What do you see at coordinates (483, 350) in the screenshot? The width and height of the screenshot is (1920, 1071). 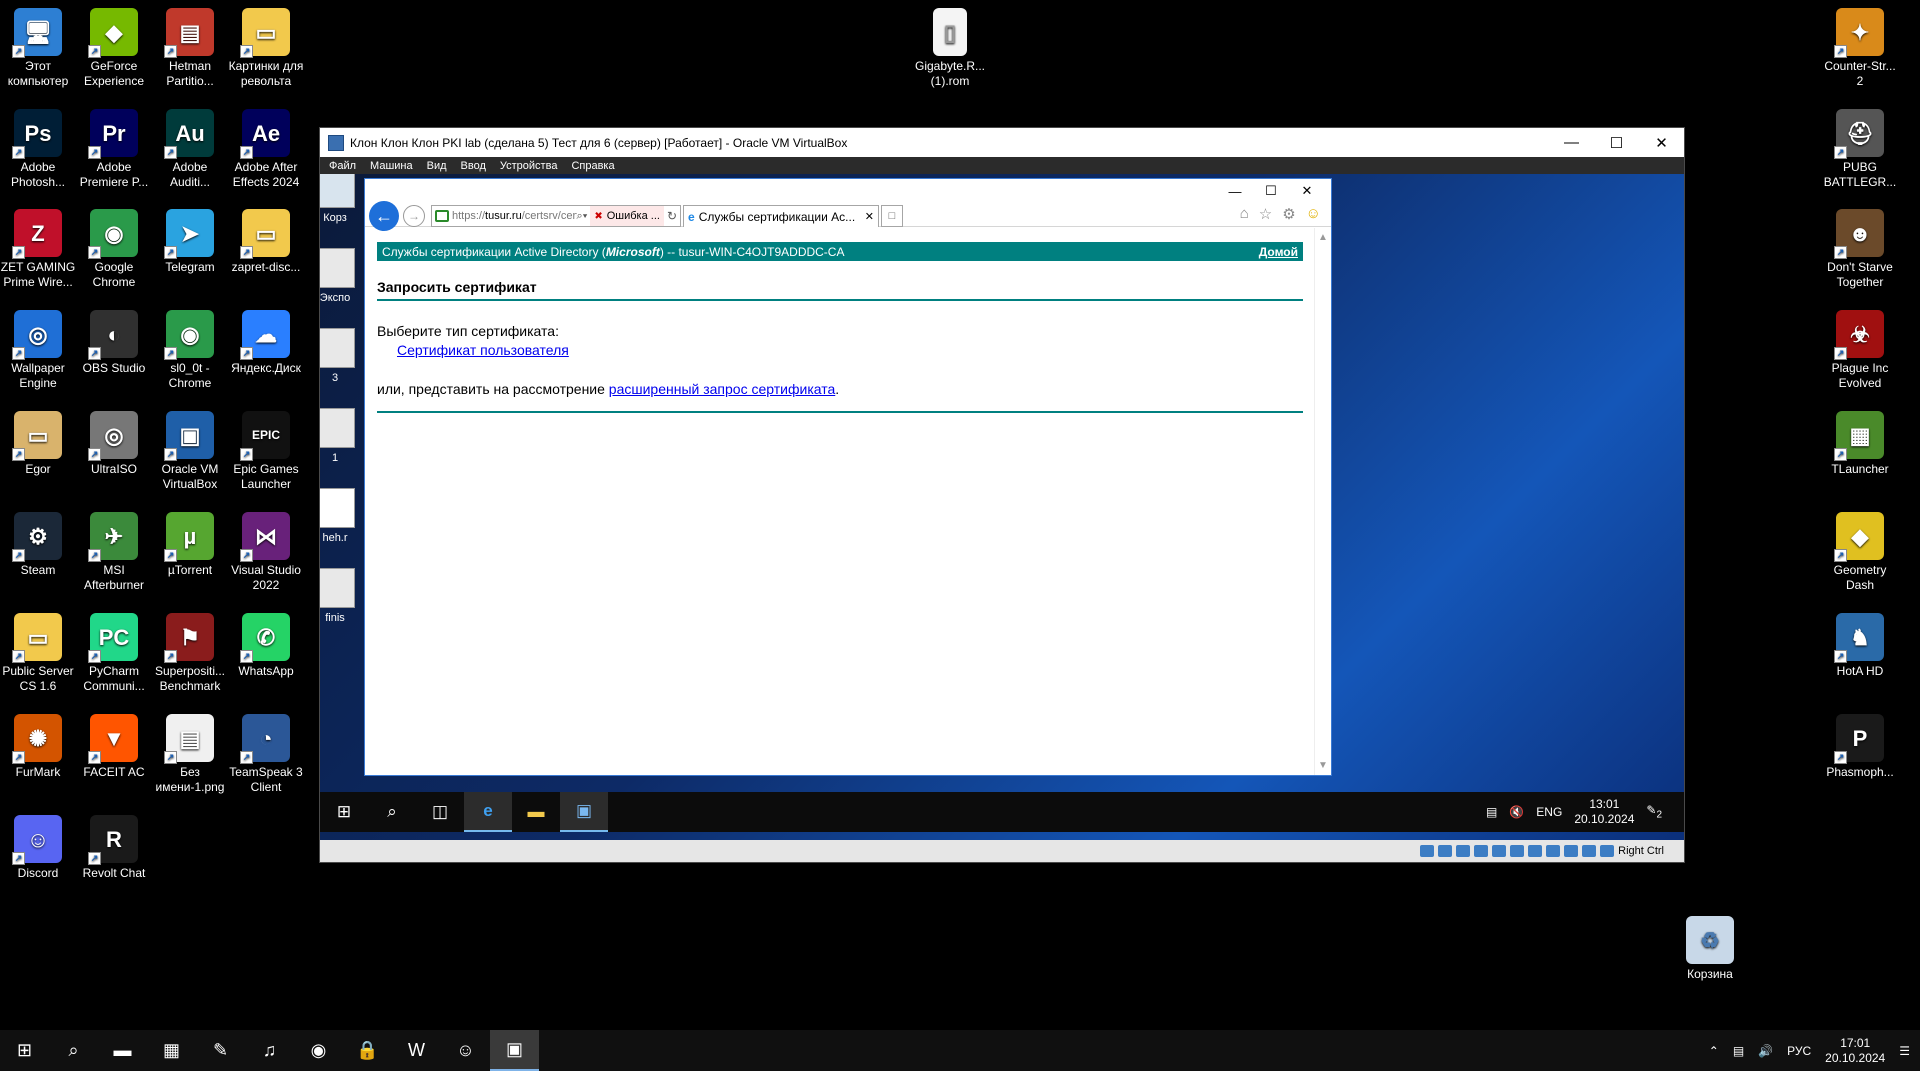 I see `user-certificate-link: Сертификат пользователя` at bounding box center [483, 350].